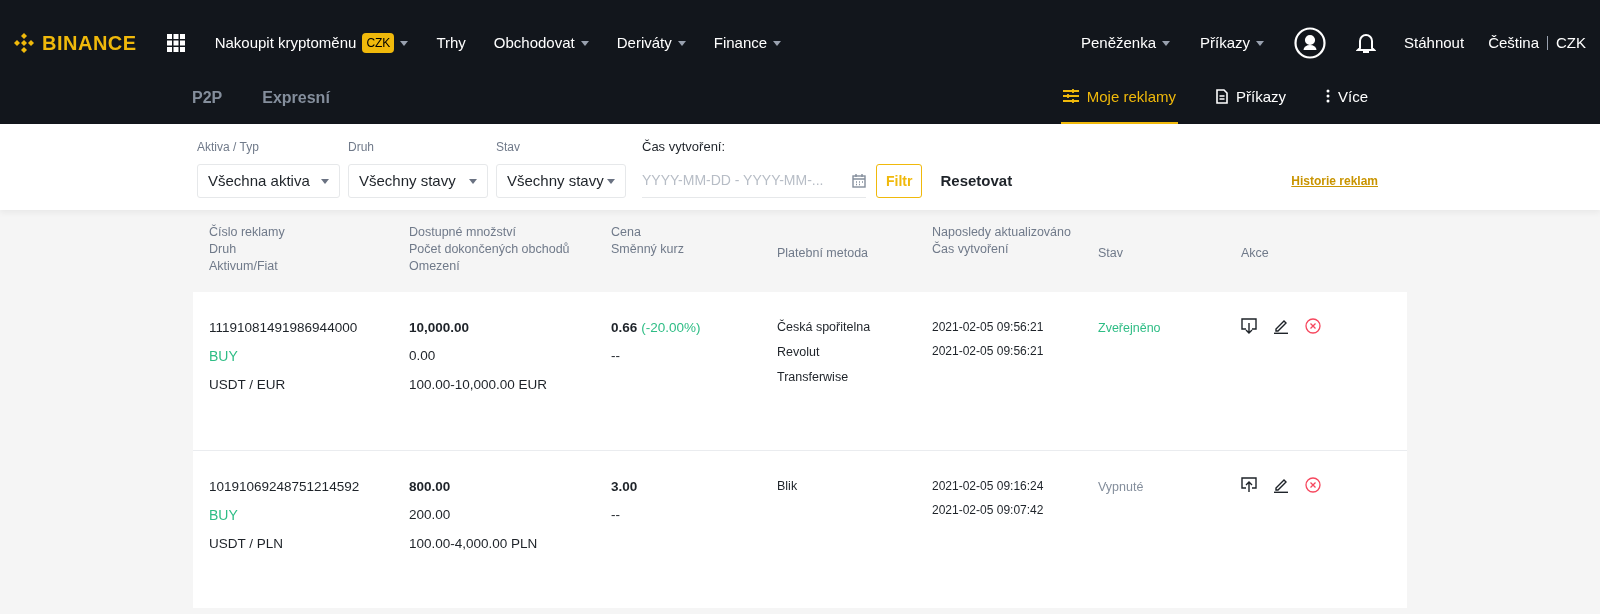  What do you see at coordinates (684, 146) in the screenshot?
I see `filter-label: Čas vytvoření:` at bounding box center [684, 146].